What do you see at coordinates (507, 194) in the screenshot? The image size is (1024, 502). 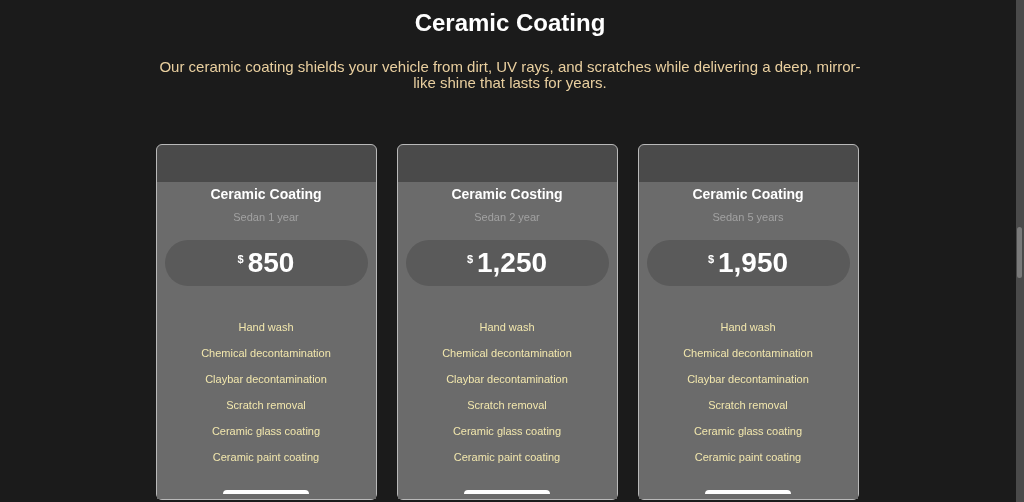 I see `plan-name: Ceramic Costing` at bounding box center [507, 194].